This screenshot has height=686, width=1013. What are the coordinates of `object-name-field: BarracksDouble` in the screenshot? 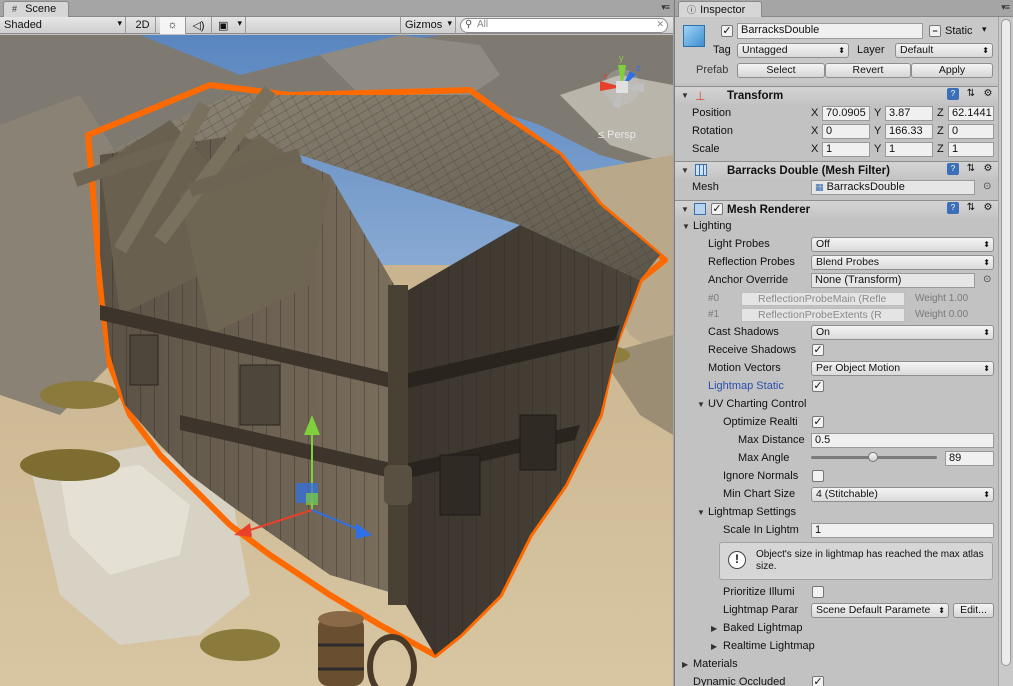 It's located at (830, 31).